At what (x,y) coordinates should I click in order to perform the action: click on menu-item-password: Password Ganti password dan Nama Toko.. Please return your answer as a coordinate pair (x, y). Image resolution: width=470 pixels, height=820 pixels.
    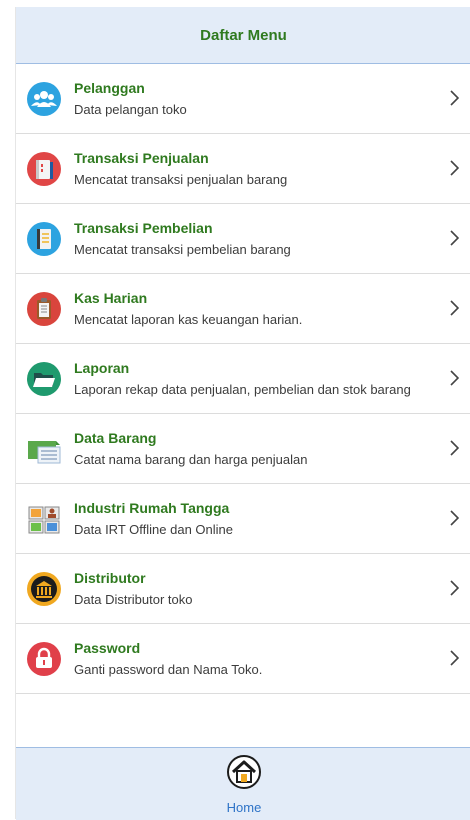
    Looking at the image, I should click on (243, 659).